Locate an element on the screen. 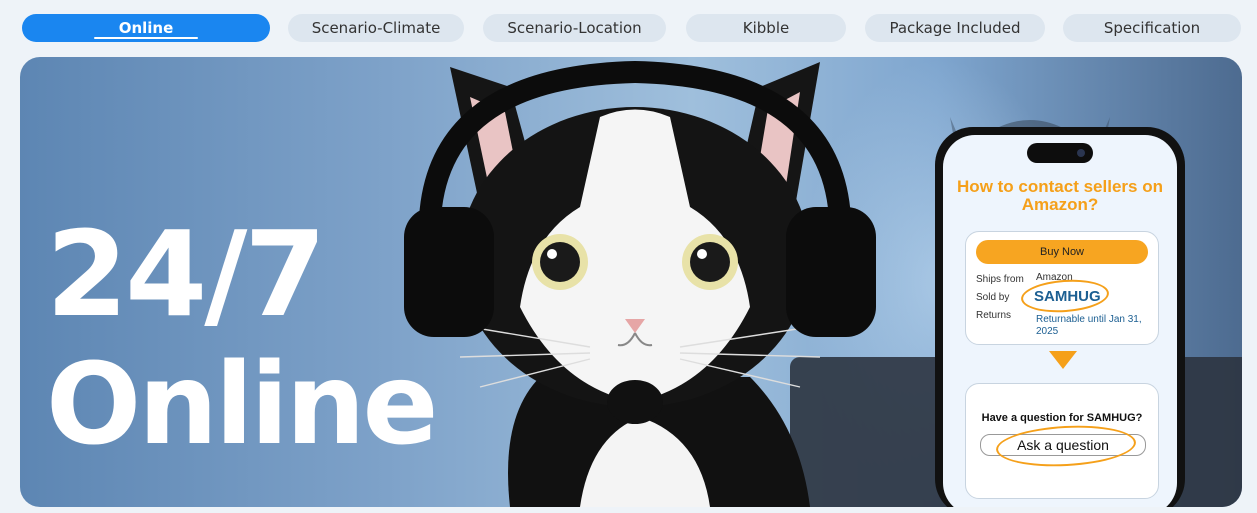 The height and width of the screenshot is (513, 1257). sold-by-label: Sold by is located at coordinates (993, 297).